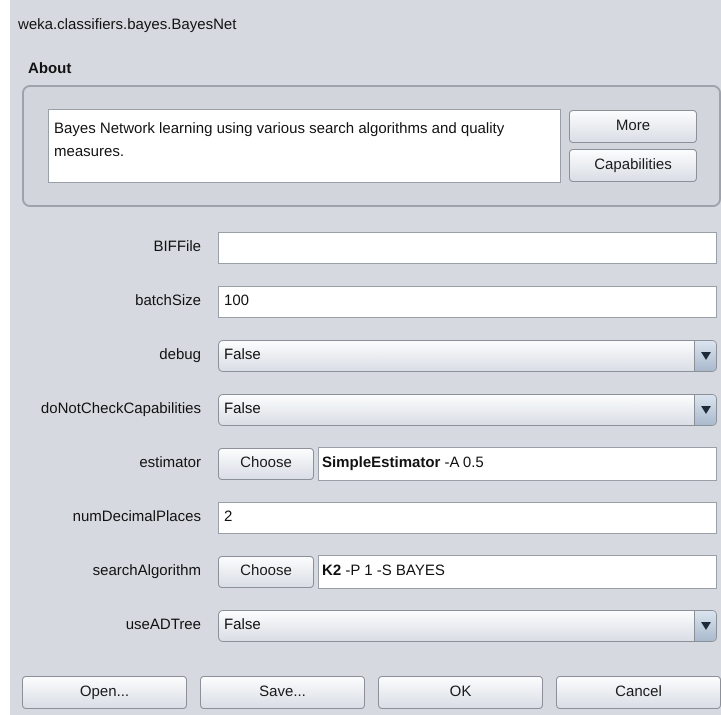 The height and width of the screenshot is (715, 721). I want to click on dialog-button: OK, so click(460, 692).